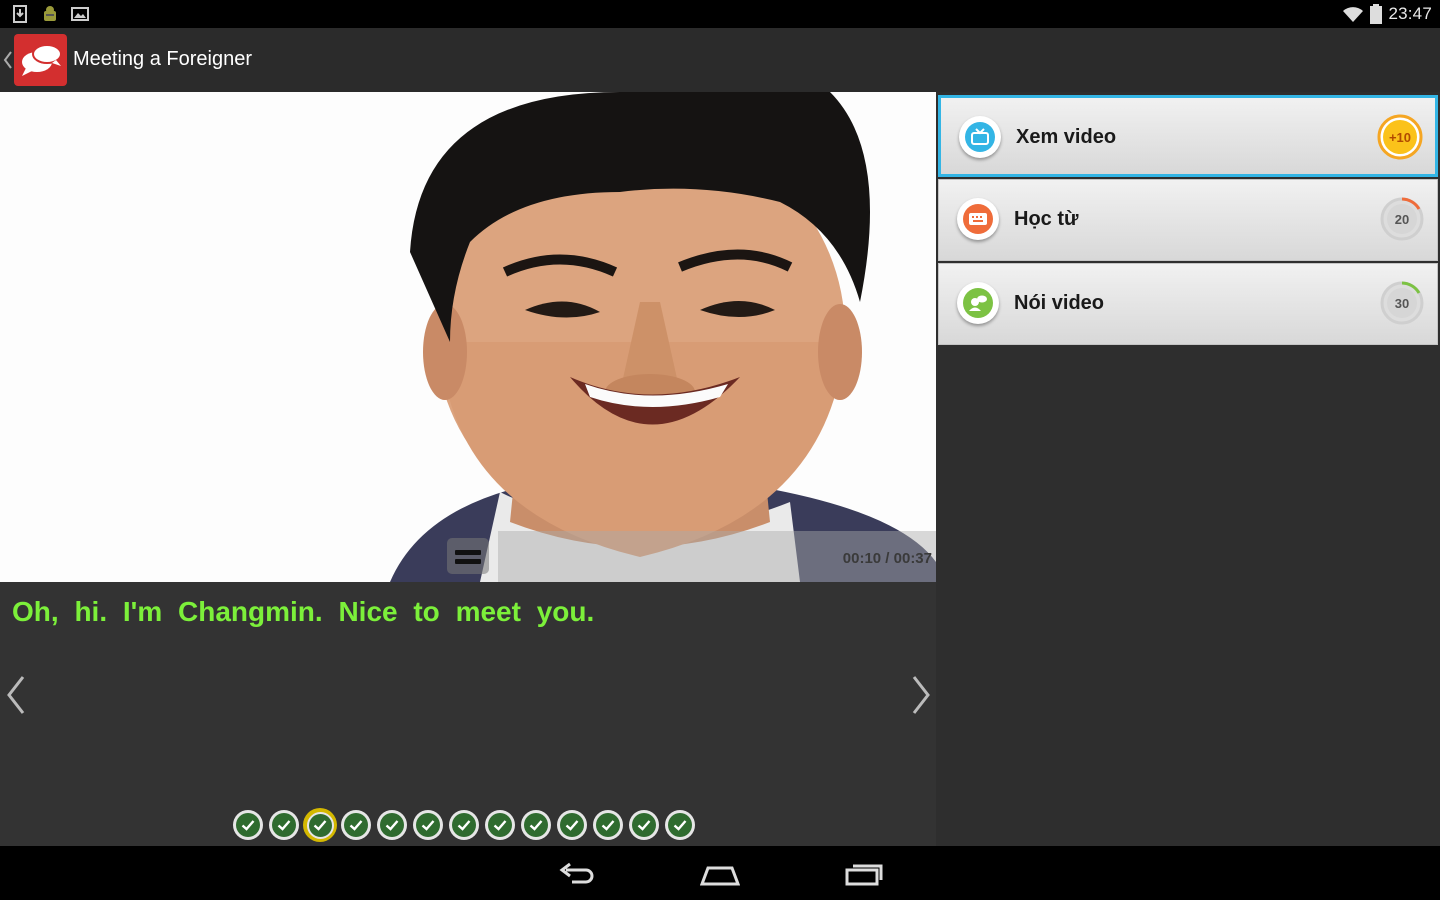  I want to click on up-navigation-icon, so click(8, 60).